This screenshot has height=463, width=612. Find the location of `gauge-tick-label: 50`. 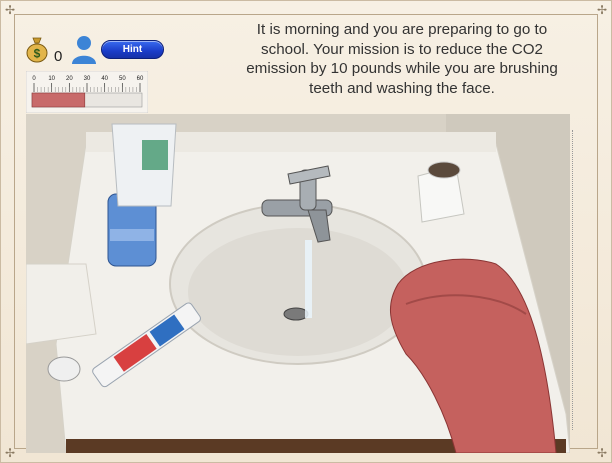

gauge-tick-label: 50 is located at coordinates (122, 79).